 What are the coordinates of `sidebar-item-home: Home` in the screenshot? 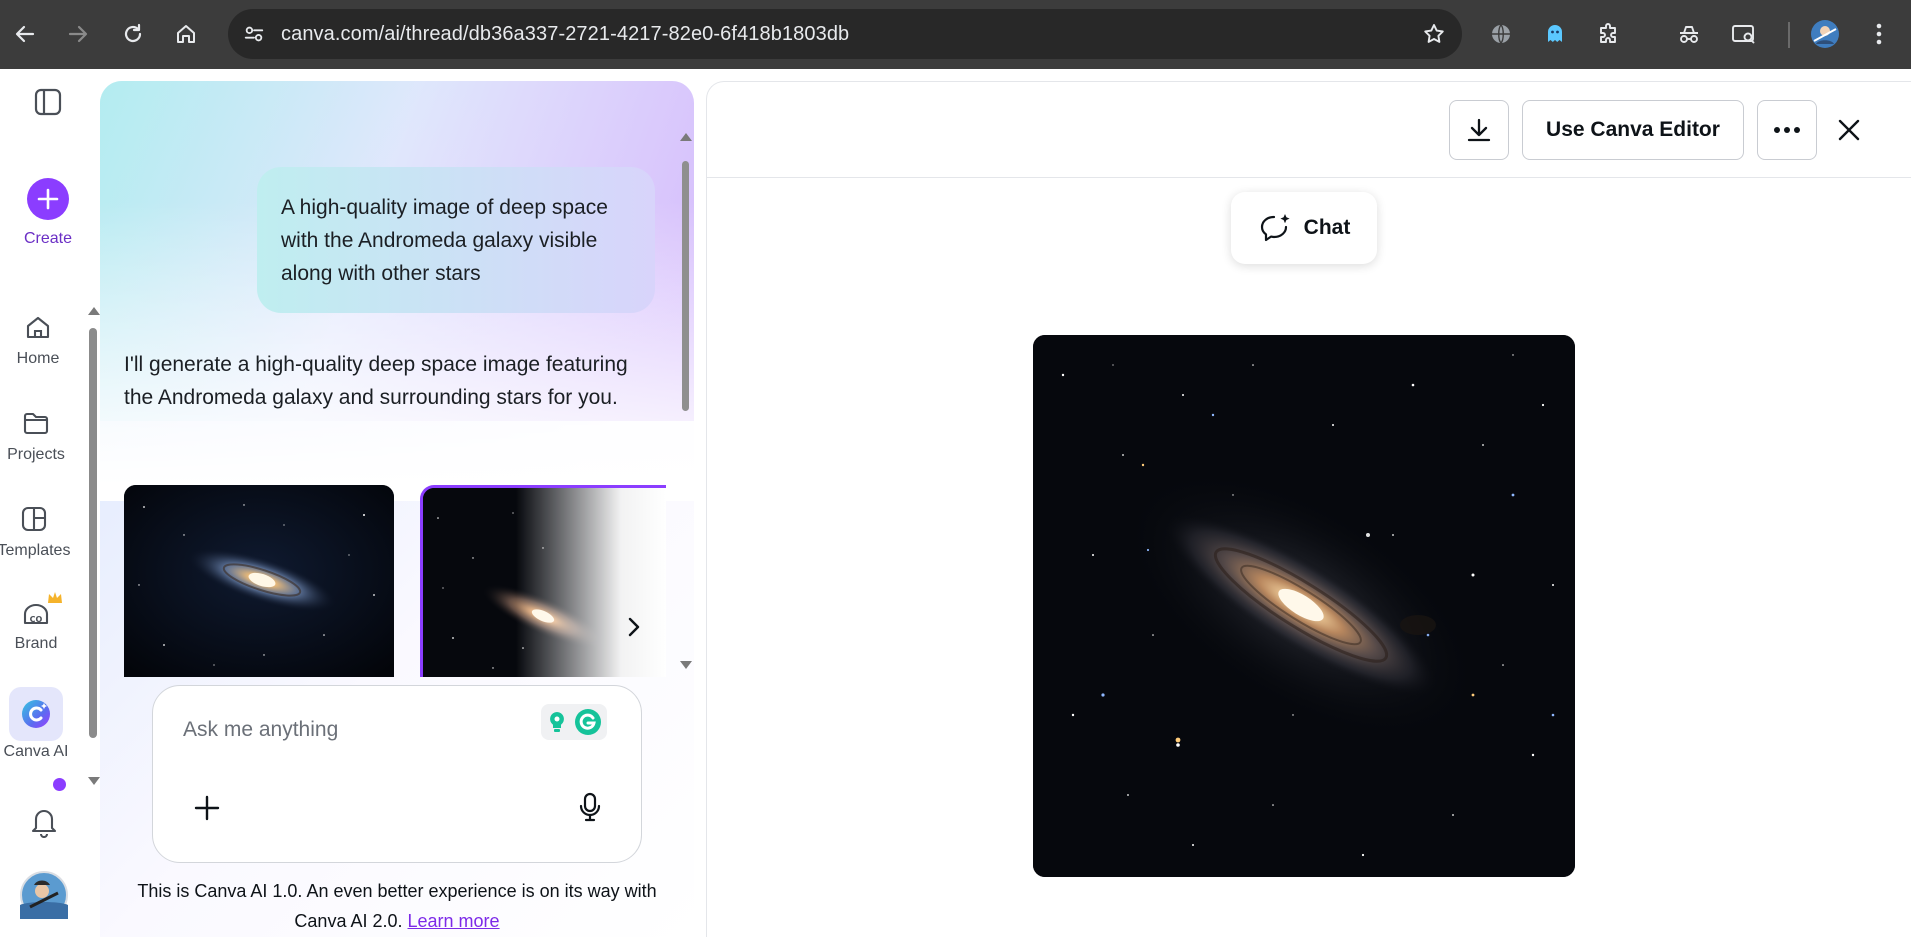 It's located at (43, 340).